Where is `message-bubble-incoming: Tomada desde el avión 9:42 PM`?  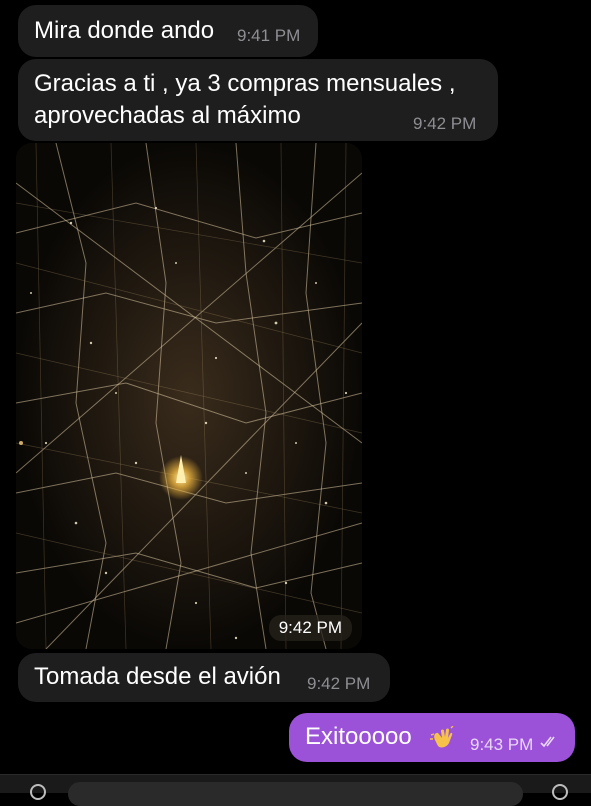 message-bubble-incoming: Tomada desde el avión 9:42 PM is located at coordinates (204, 677).